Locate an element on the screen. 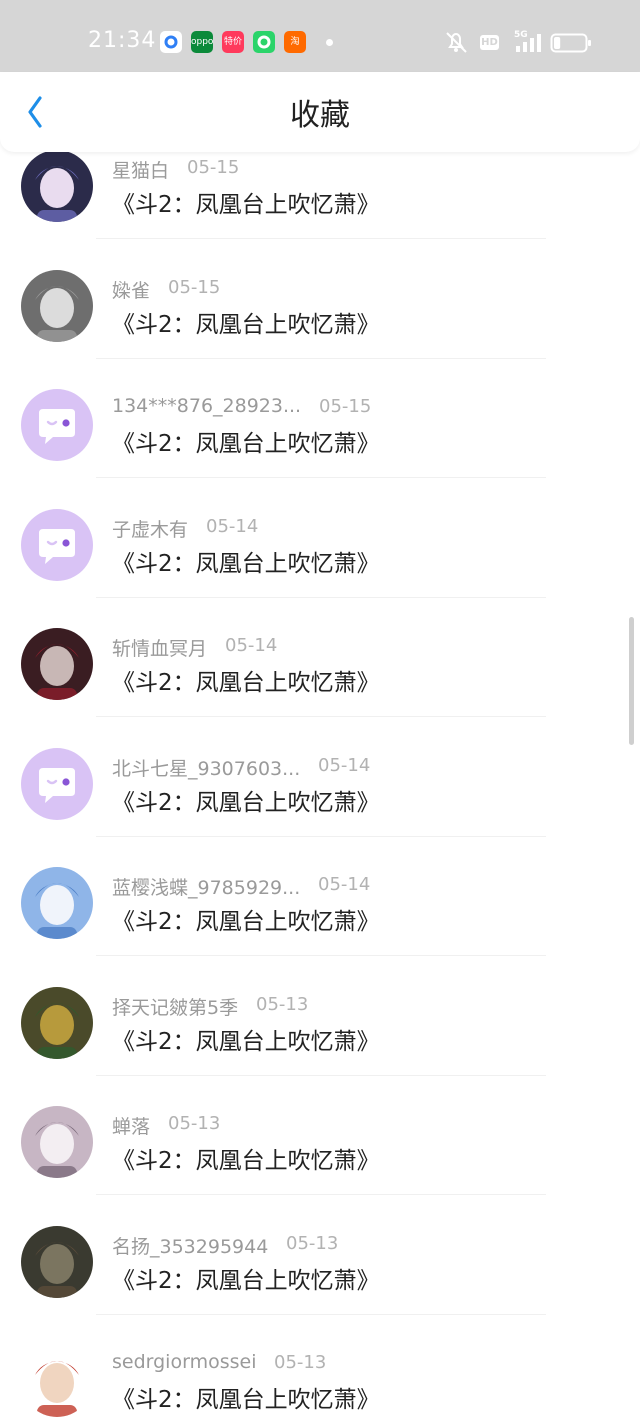 Image resolution: width=640 pixels, height=1422 pixels. favorite-item: 名扬_353295944 05-13 《斗2：凤凰台上吹忆萧》 is located at coordinates (320, 1286).